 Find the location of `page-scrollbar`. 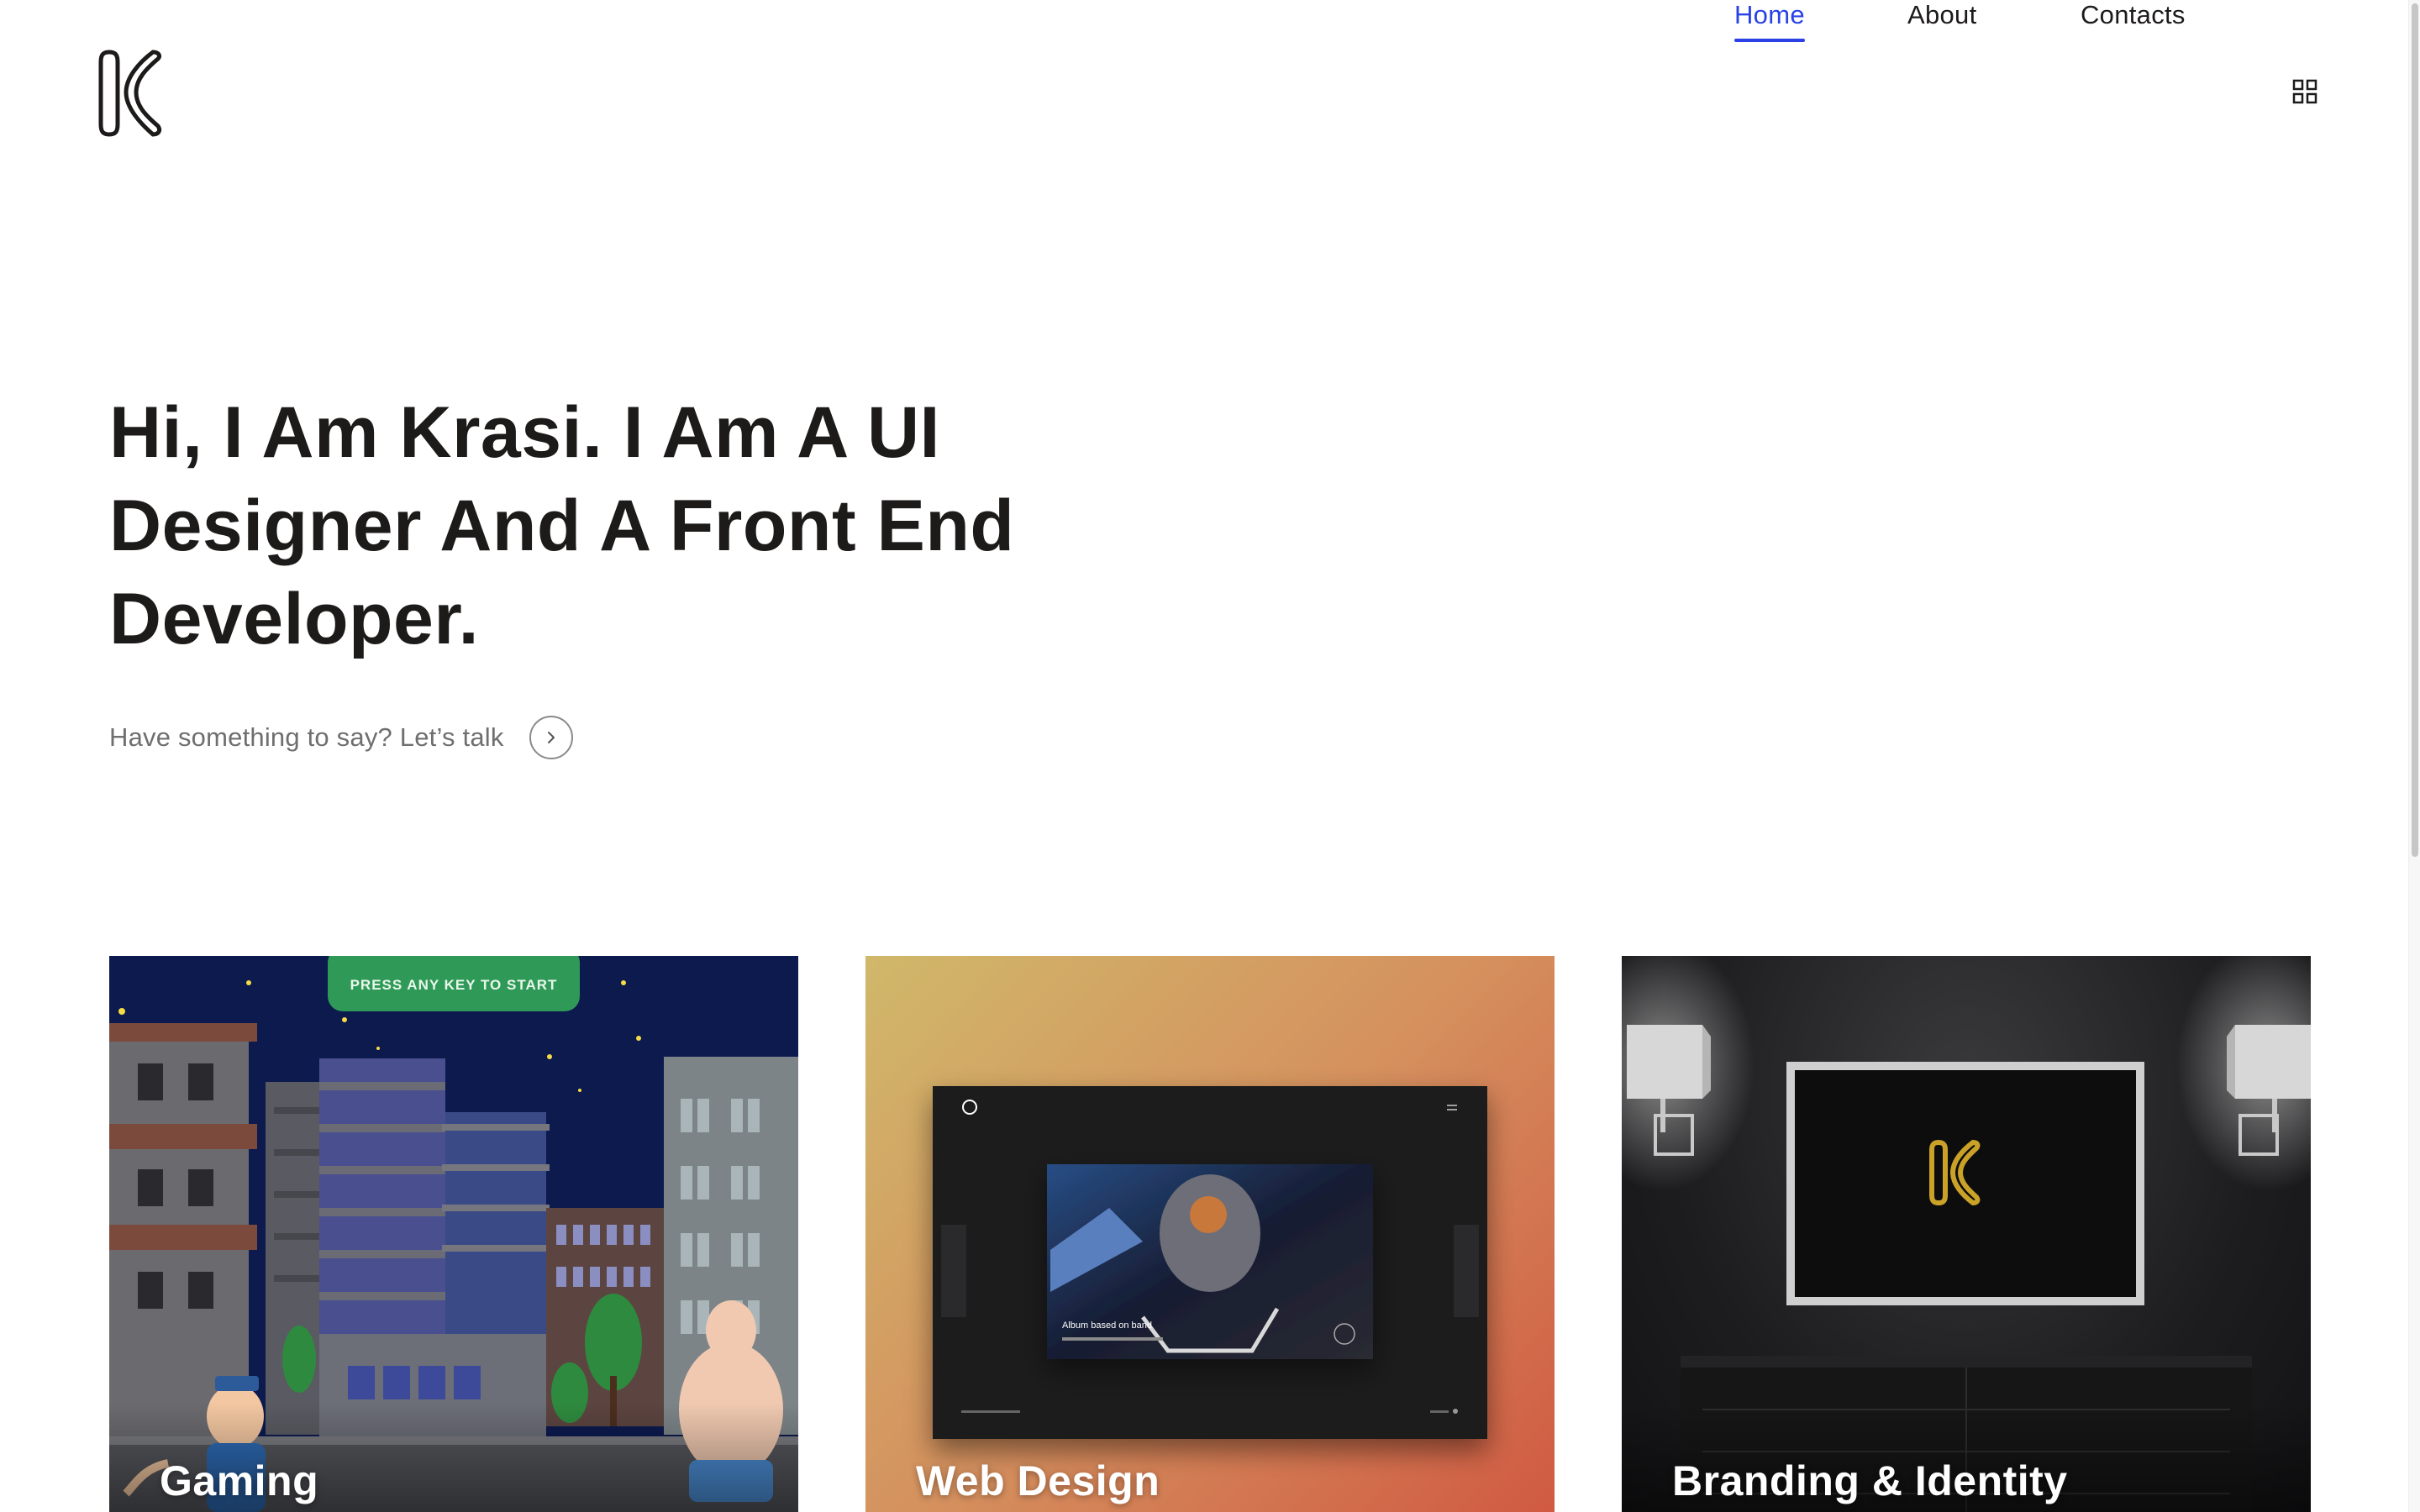

page-scrollbar is located at coordinates (2414, 756).